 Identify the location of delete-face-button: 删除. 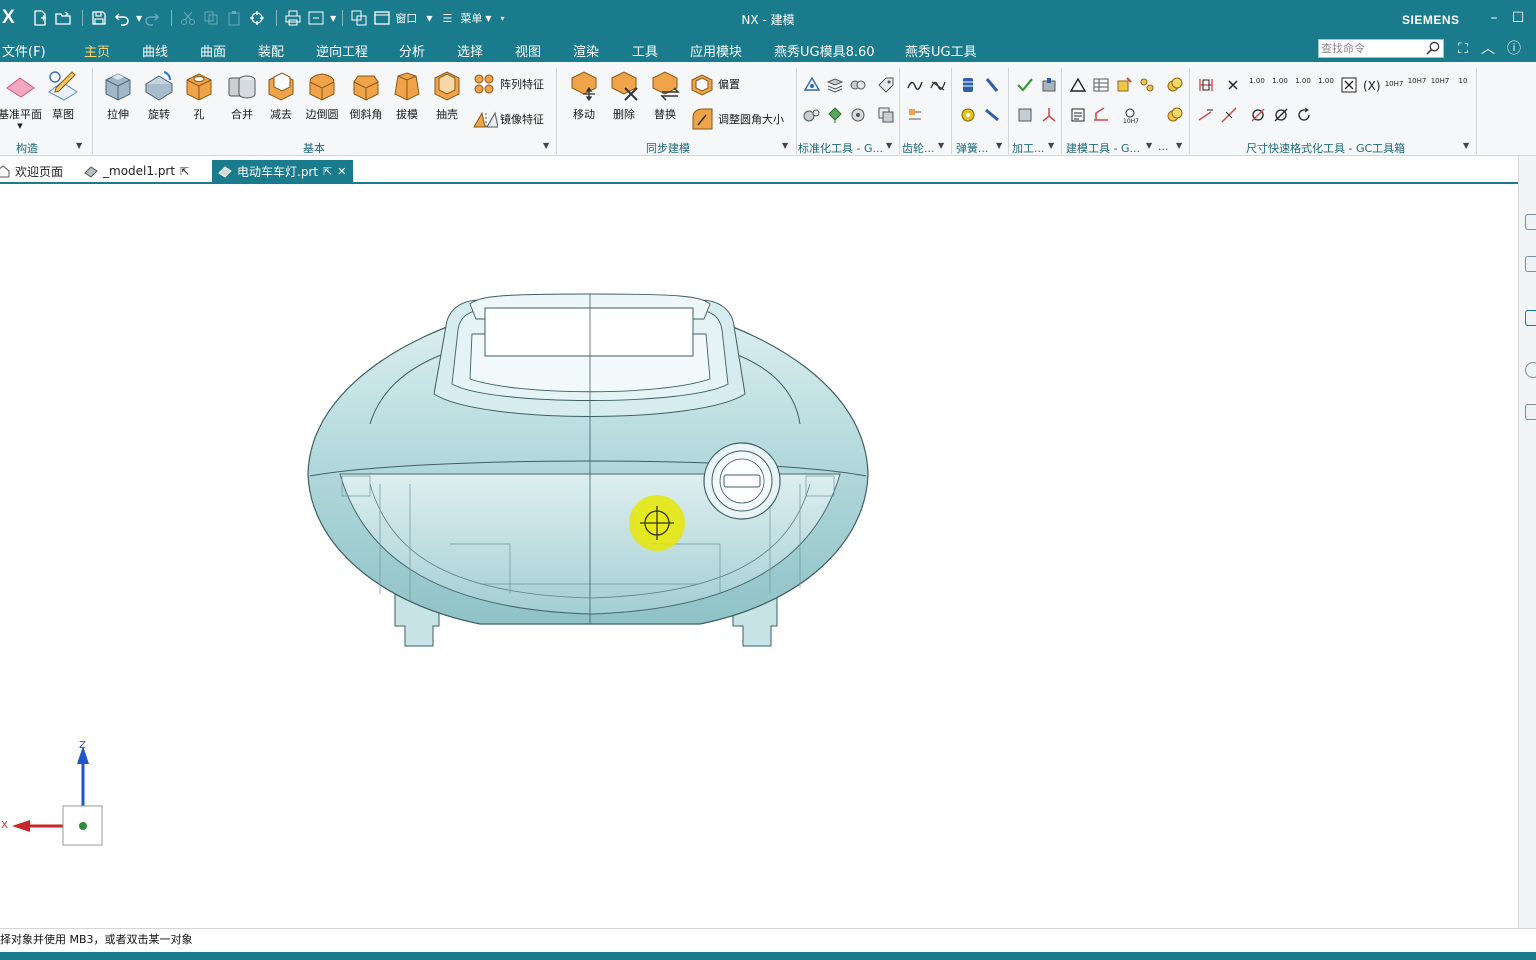
(624, 95).